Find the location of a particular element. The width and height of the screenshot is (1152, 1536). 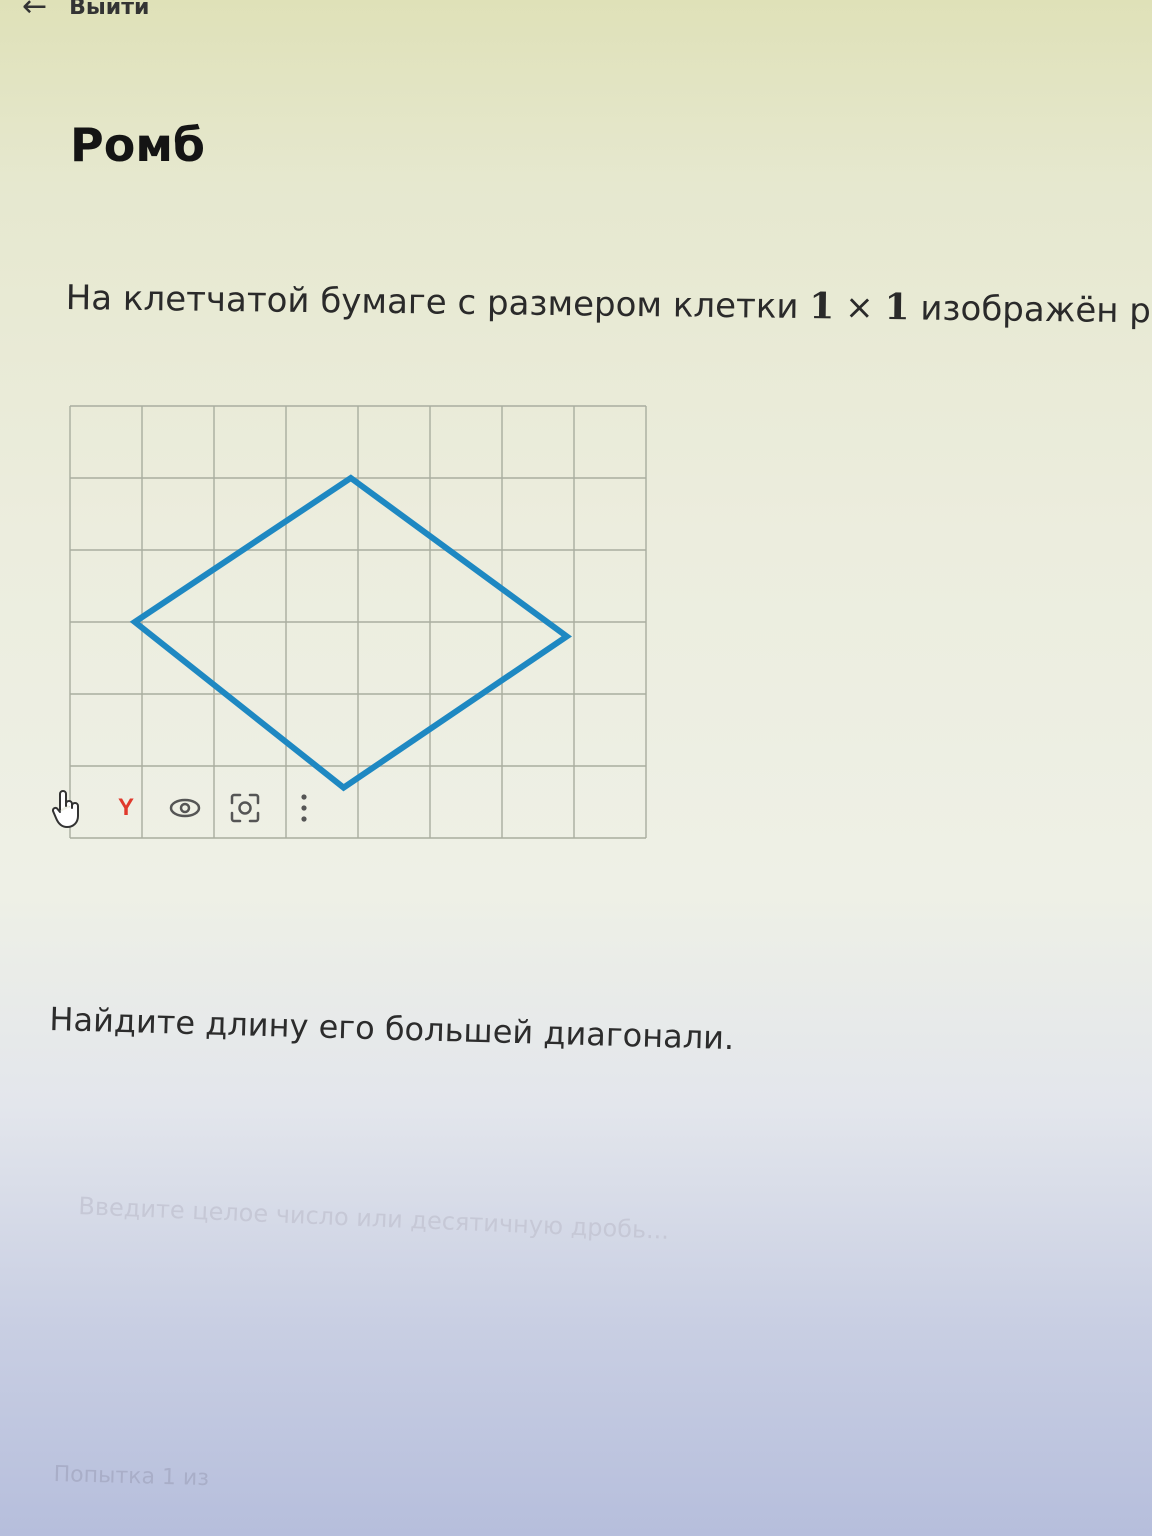

eye-icon is located at coordinates (185, 808).